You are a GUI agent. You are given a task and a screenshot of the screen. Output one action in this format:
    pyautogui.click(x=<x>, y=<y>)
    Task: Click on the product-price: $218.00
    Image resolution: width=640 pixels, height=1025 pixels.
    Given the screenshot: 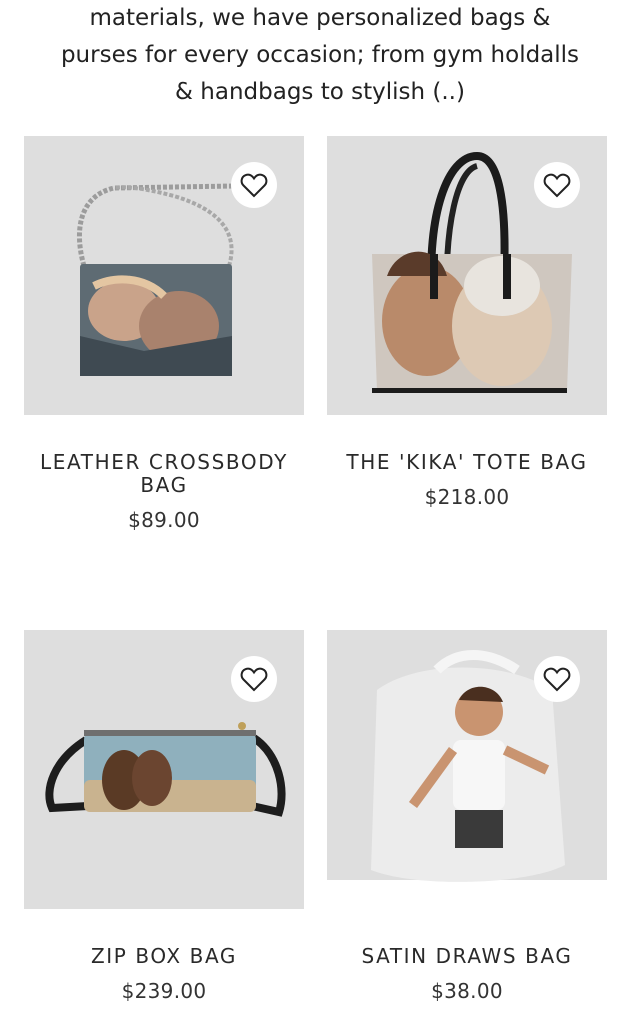 What is the action you would take?
    pyautogui.click(x=467, y=497)
    